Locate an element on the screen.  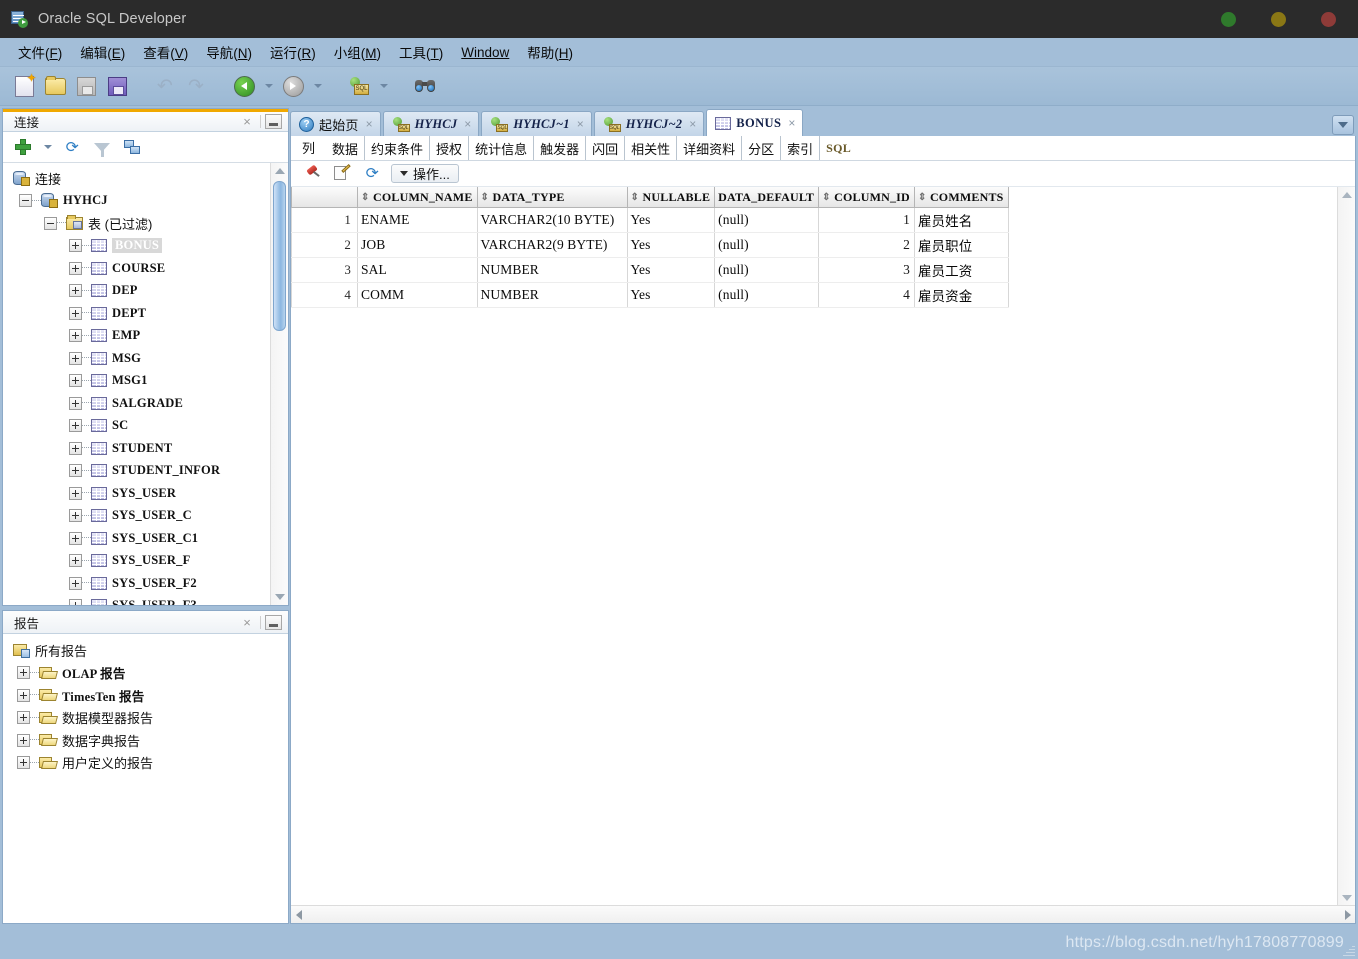
tree-node-all-reports: 所有报告 is located at coordinates (145, 650).